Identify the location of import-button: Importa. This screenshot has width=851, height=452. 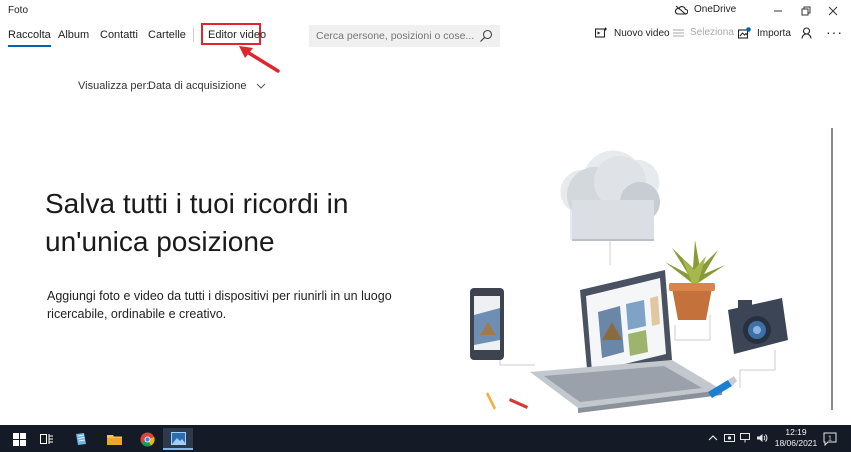
(764, 33).